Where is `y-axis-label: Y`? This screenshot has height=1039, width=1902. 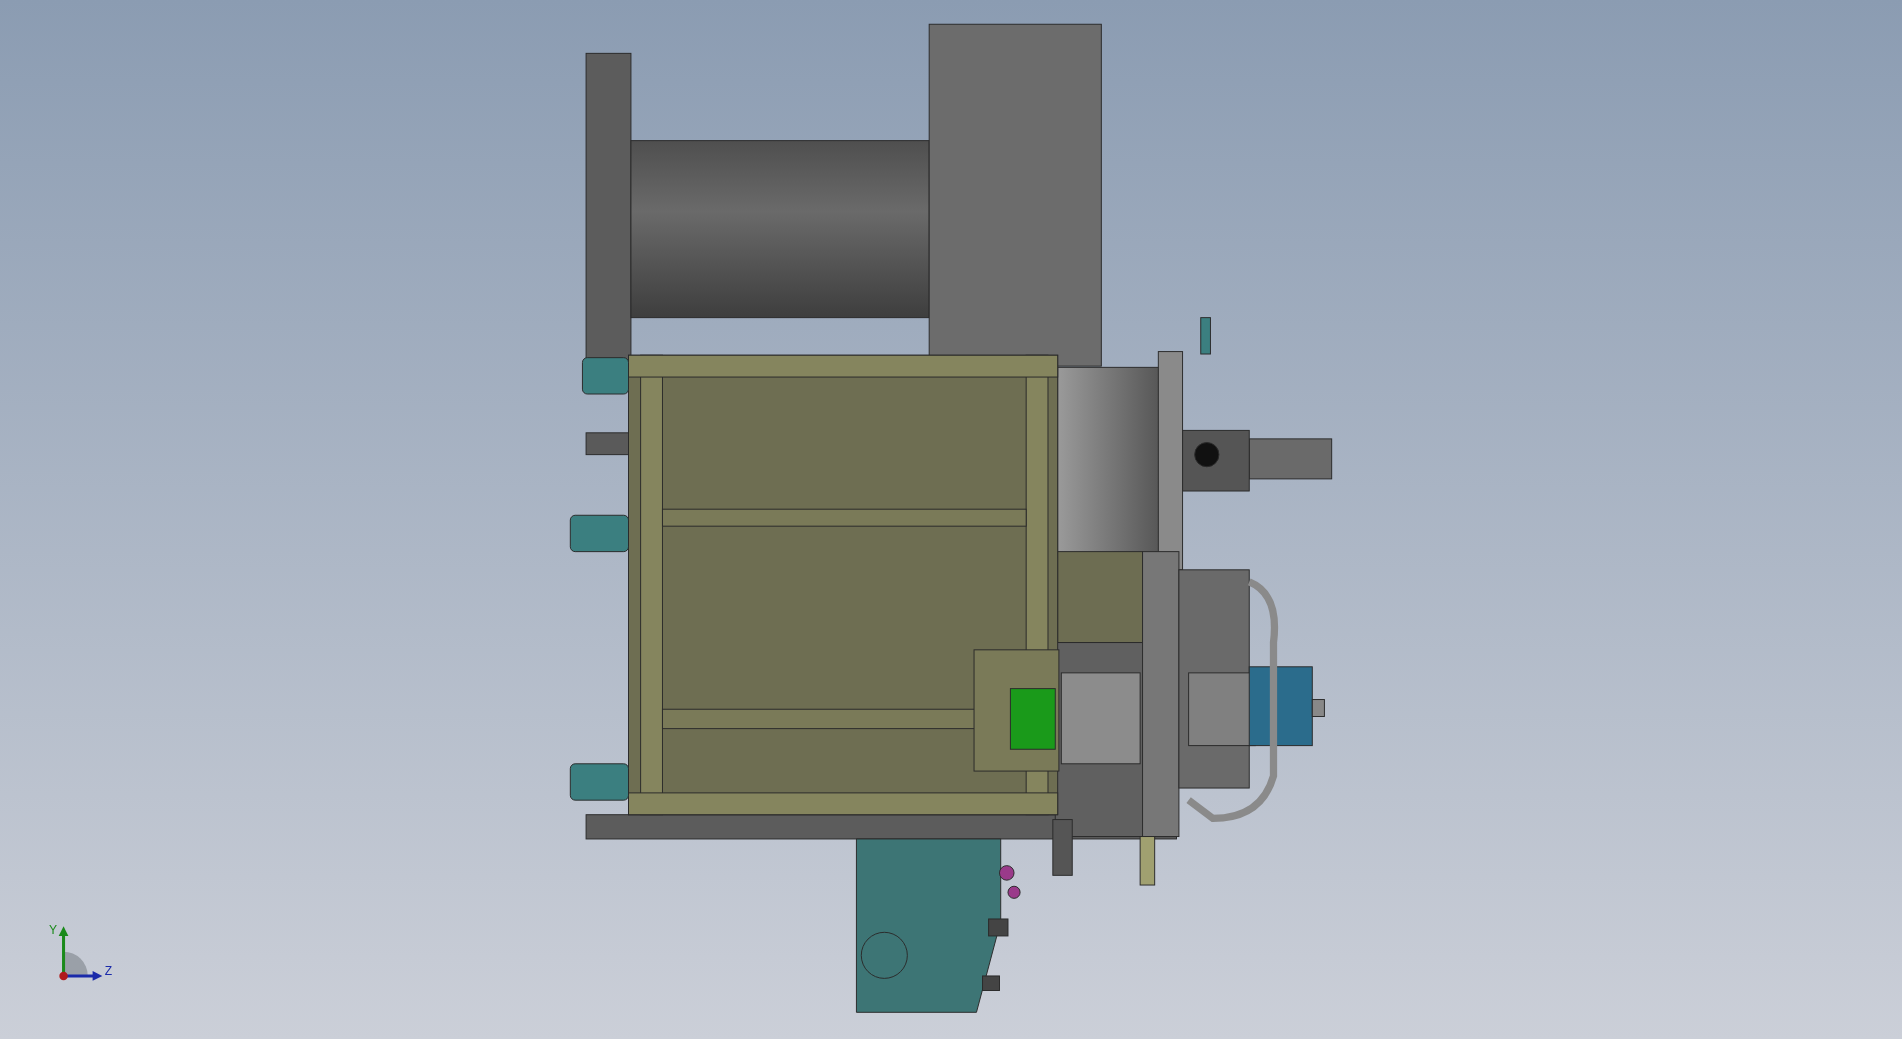 y-axis-label: Y is located at coordinates (53, 929).